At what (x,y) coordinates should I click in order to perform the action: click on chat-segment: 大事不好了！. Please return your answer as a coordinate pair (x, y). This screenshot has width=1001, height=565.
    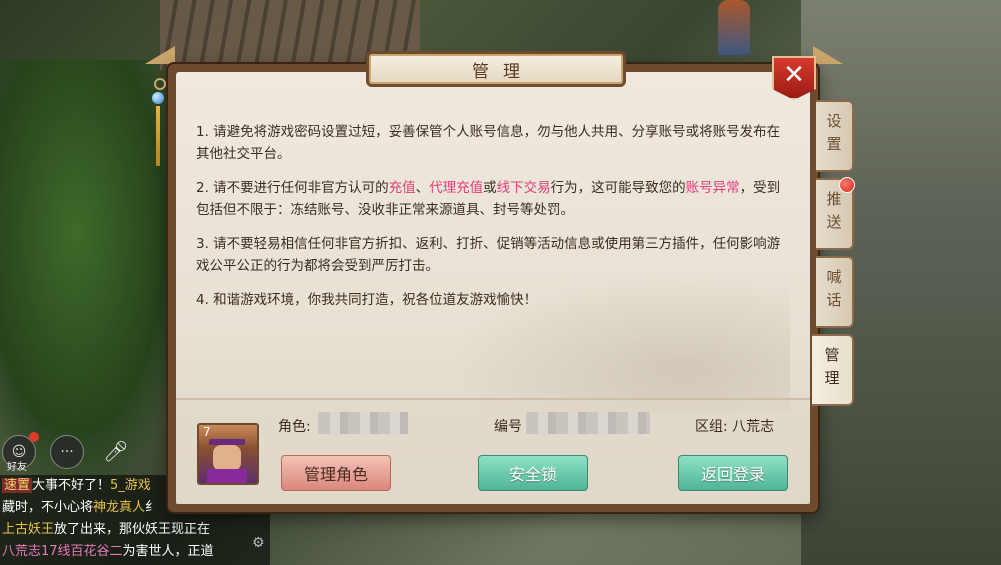
    Looking at the image, I should click on (71, 485).